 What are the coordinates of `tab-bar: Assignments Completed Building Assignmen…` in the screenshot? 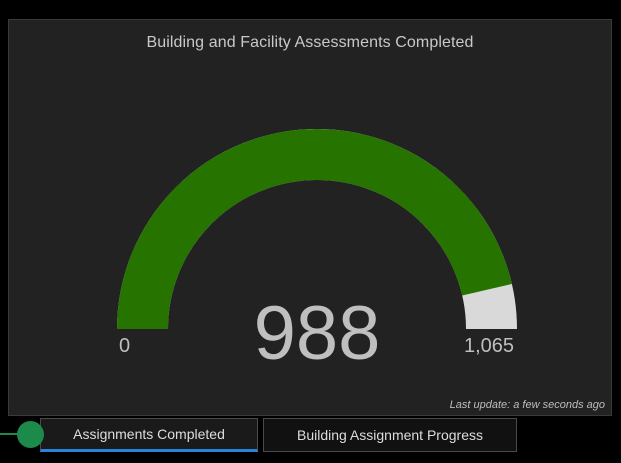 It's located at (310, 439).